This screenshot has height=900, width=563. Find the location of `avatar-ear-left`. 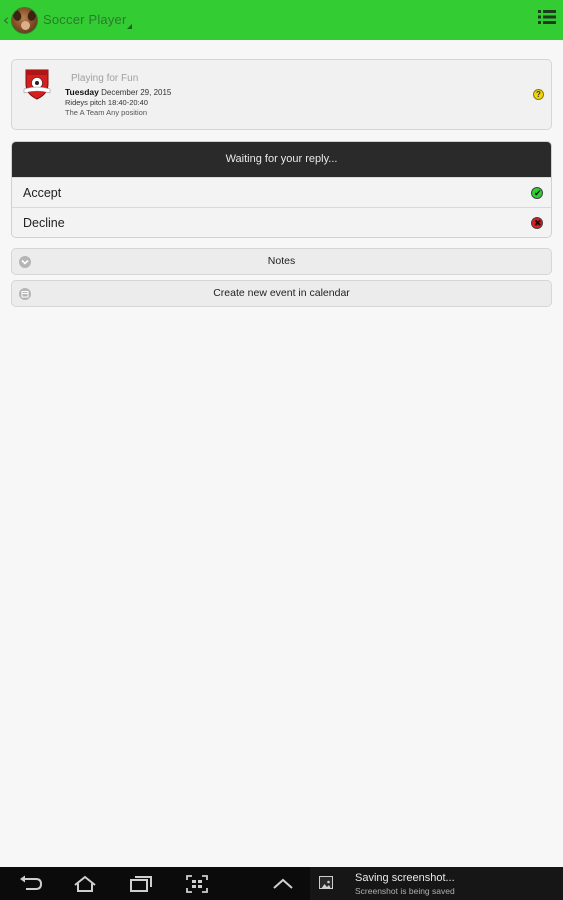

avatar-ear-left is located at coordinates (17, 15).